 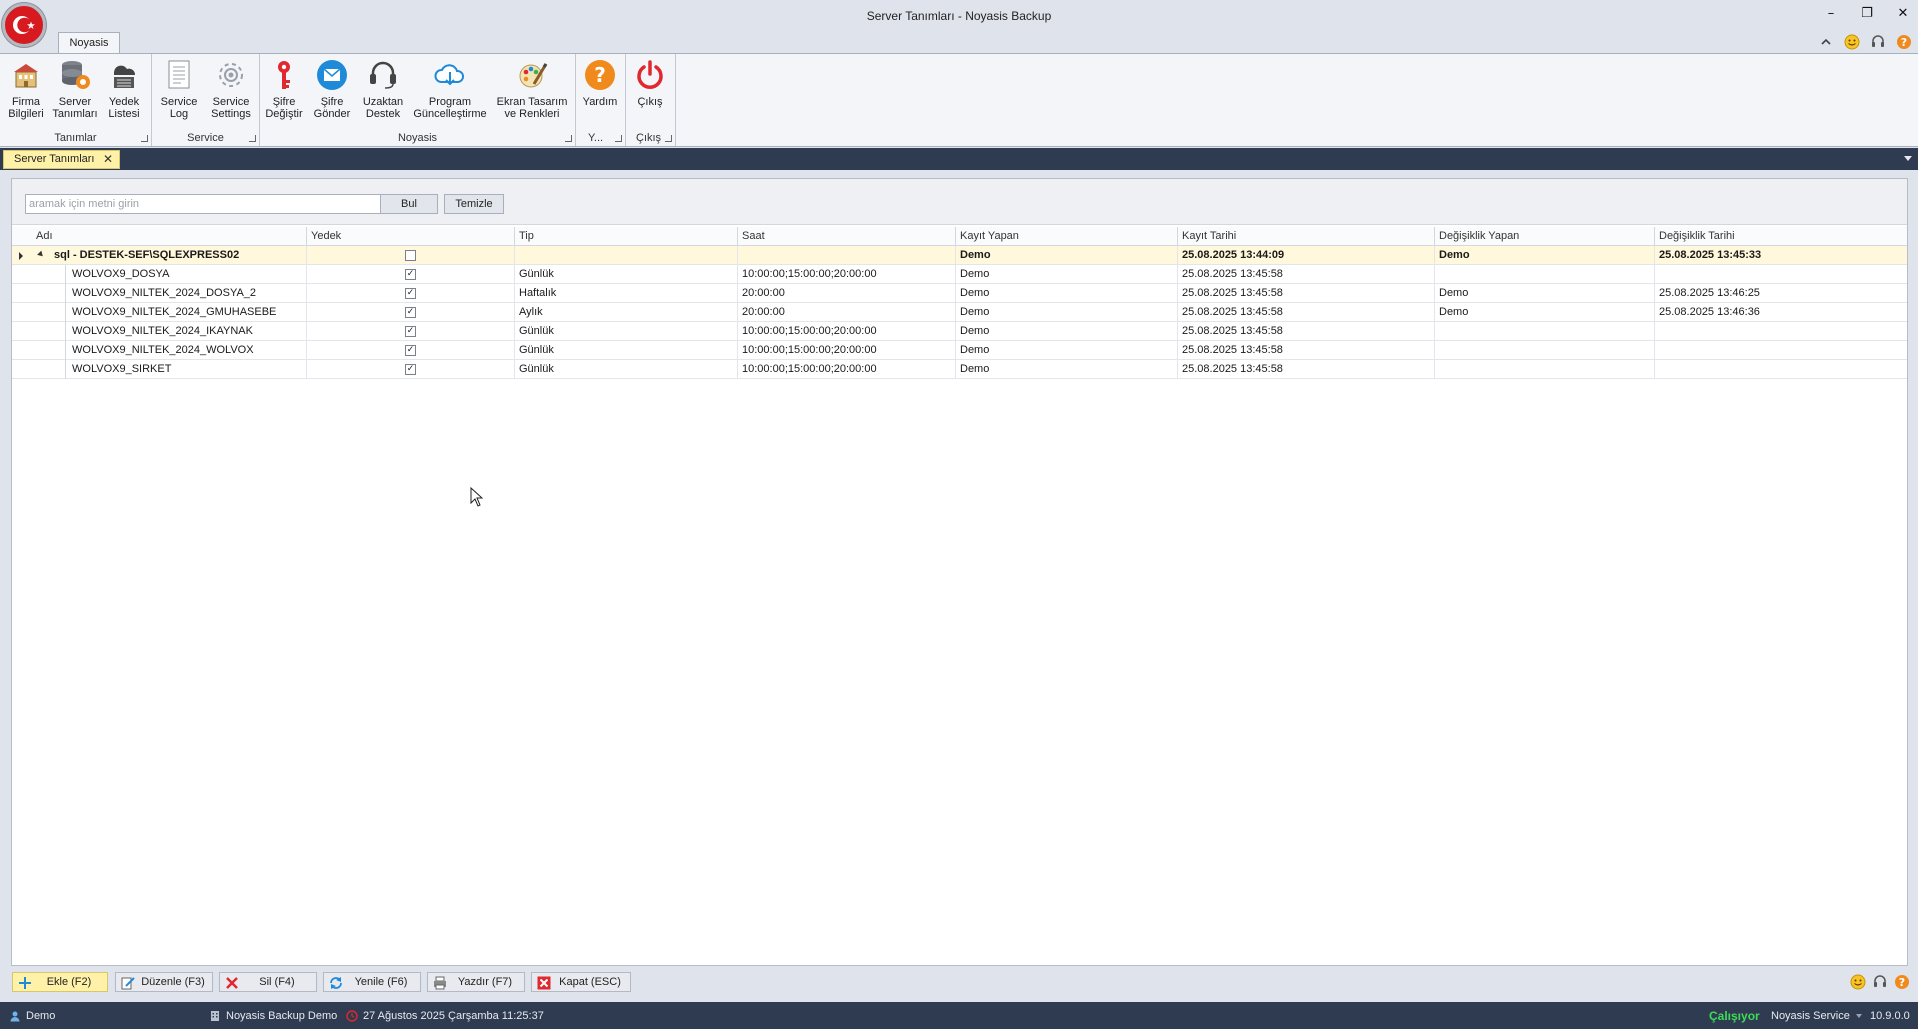 What do you see at coordinates (163, 350) in the screenshot?
I see `cell-name: WOLVOX9_NILTEK_2024_WOLVOX` at bounding box center [163, 350].